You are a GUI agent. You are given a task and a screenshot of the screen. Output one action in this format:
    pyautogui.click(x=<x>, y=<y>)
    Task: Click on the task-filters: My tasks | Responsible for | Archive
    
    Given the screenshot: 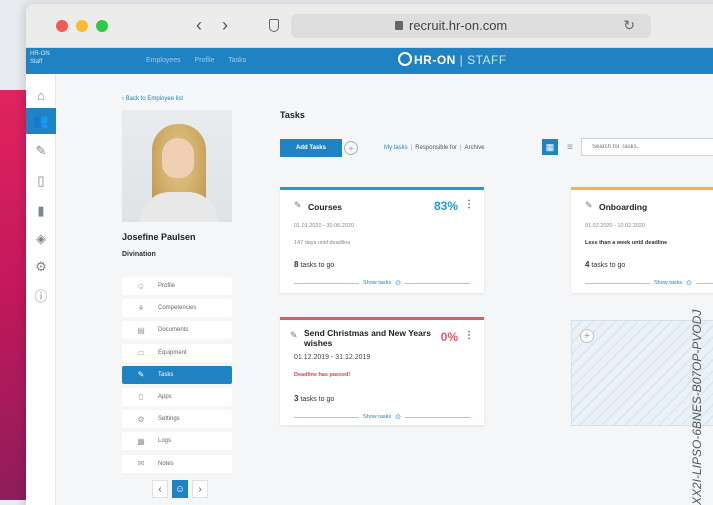 What is the action you would take?
    pyautogui.click(x=434, y=148)
    